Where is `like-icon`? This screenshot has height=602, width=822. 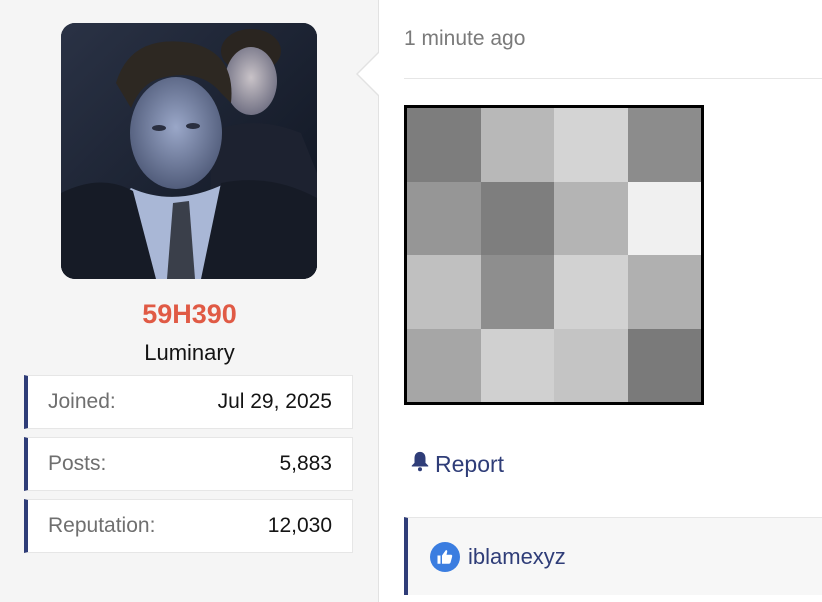 like-icon is located at coordinates (445, 556).